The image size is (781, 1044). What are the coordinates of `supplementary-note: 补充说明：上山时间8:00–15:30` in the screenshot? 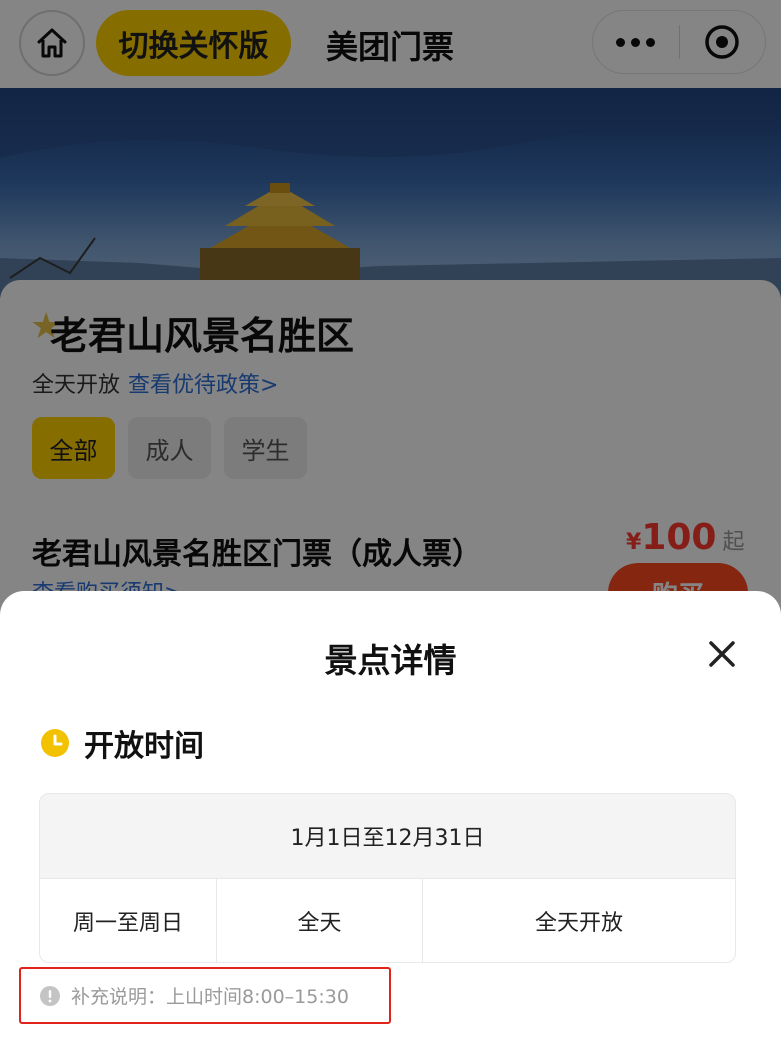 It's located at (205, 995).